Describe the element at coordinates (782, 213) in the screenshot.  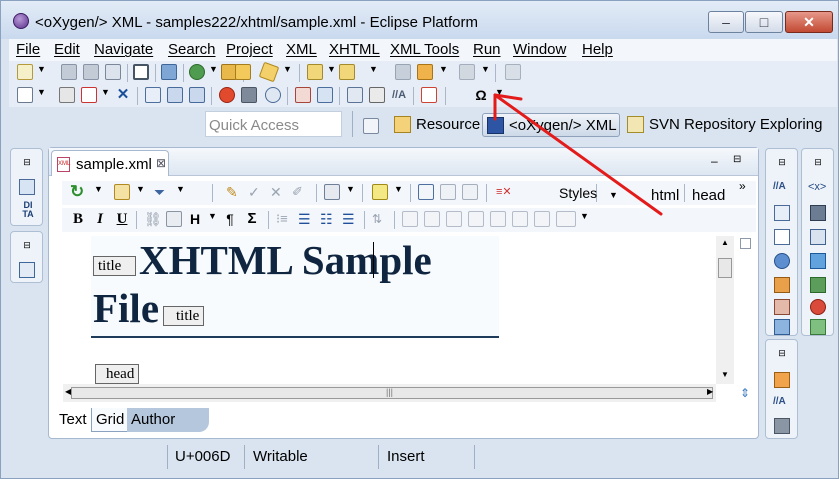
I see `model-icon` at that location.